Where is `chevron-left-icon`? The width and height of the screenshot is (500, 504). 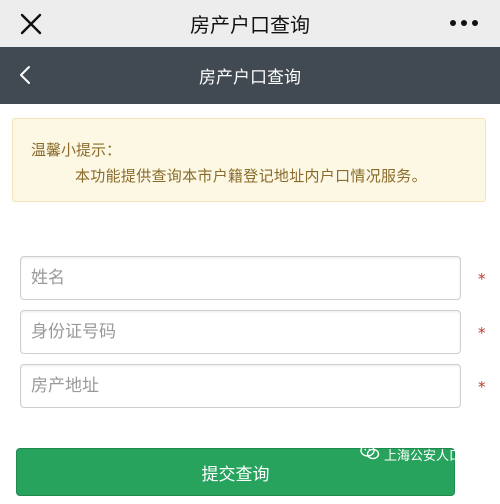
chevron-left-icon is located at coordinates (25, 75).